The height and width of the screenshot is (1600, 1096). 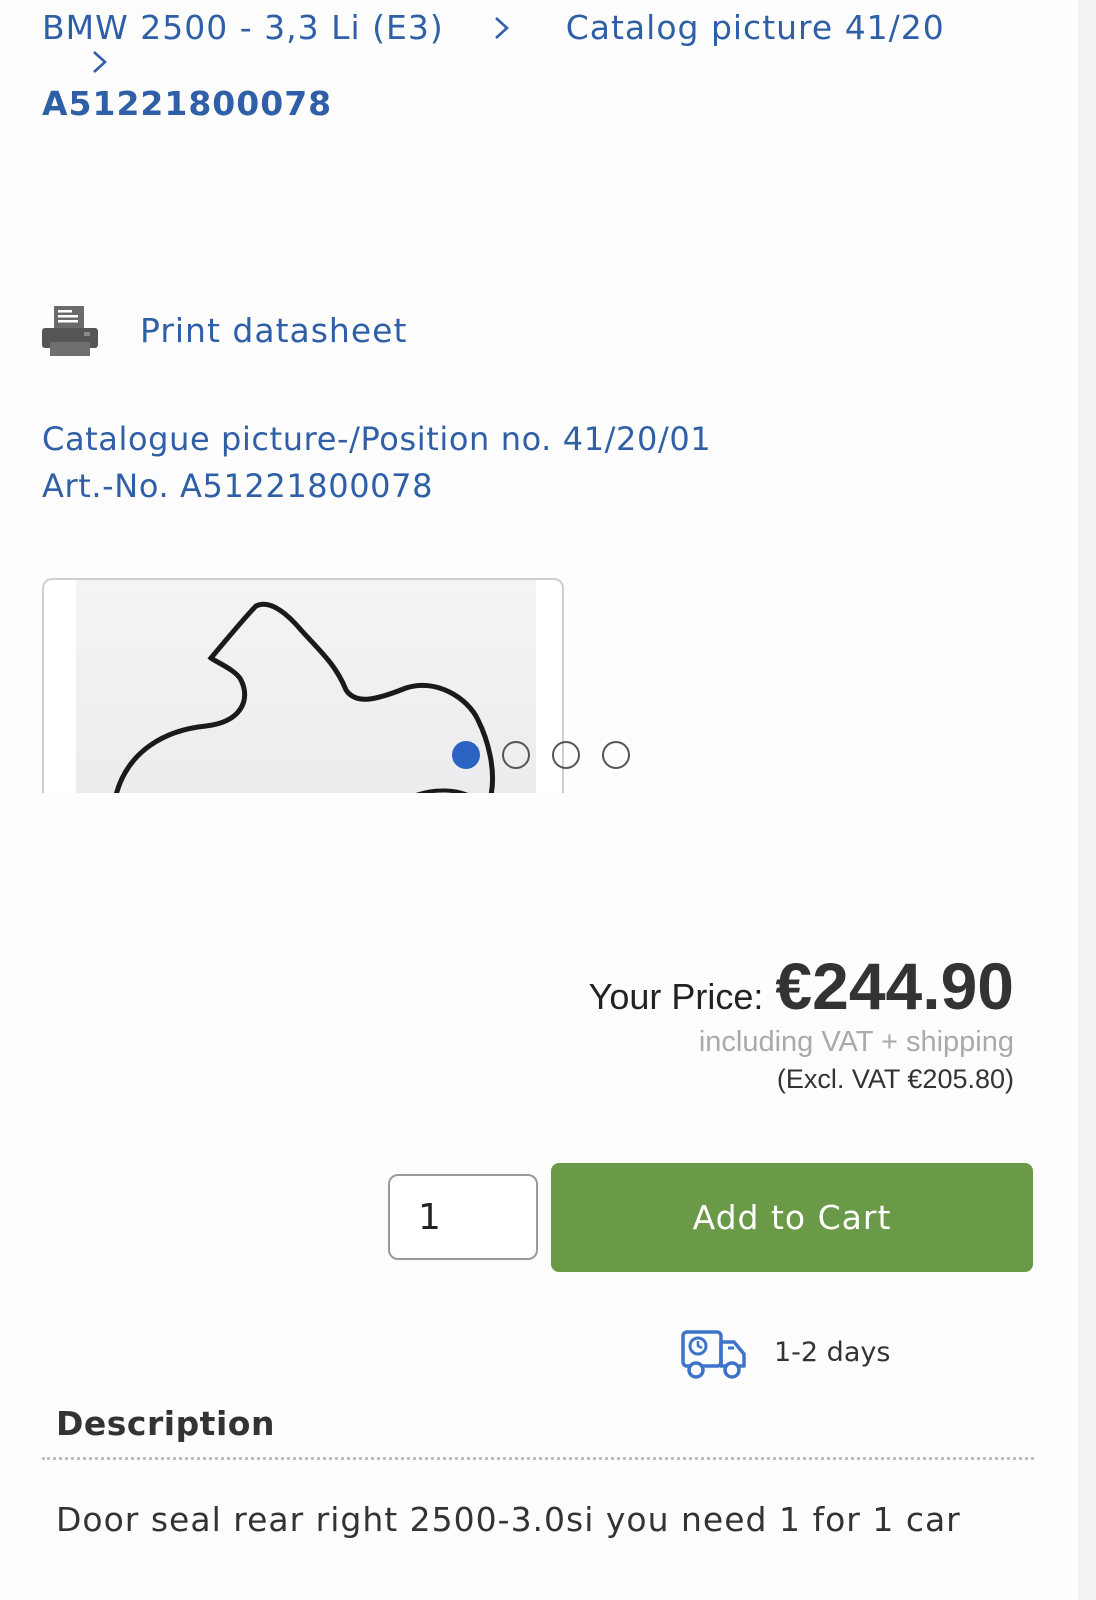 I want to click on price-line: Your Price: €244.90, so click(x=801, y=986).